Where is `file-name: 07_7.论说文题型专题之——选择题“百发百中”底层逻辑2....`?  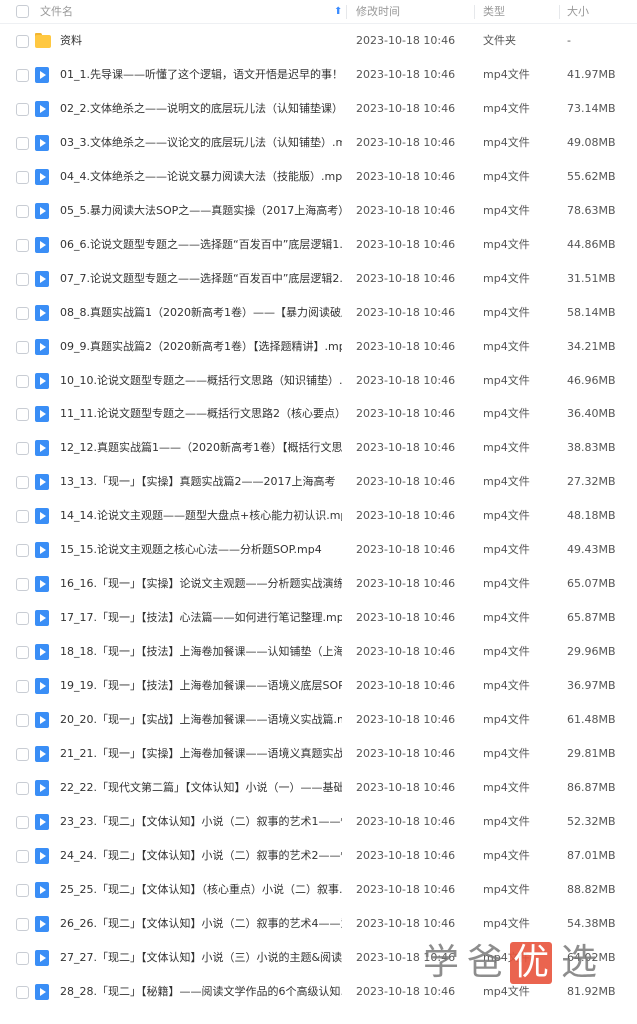
file-name: 07_7.论说文题型专题之——选择题“百发百中”底层逻辑2.... is located at coordinates (201, 279).